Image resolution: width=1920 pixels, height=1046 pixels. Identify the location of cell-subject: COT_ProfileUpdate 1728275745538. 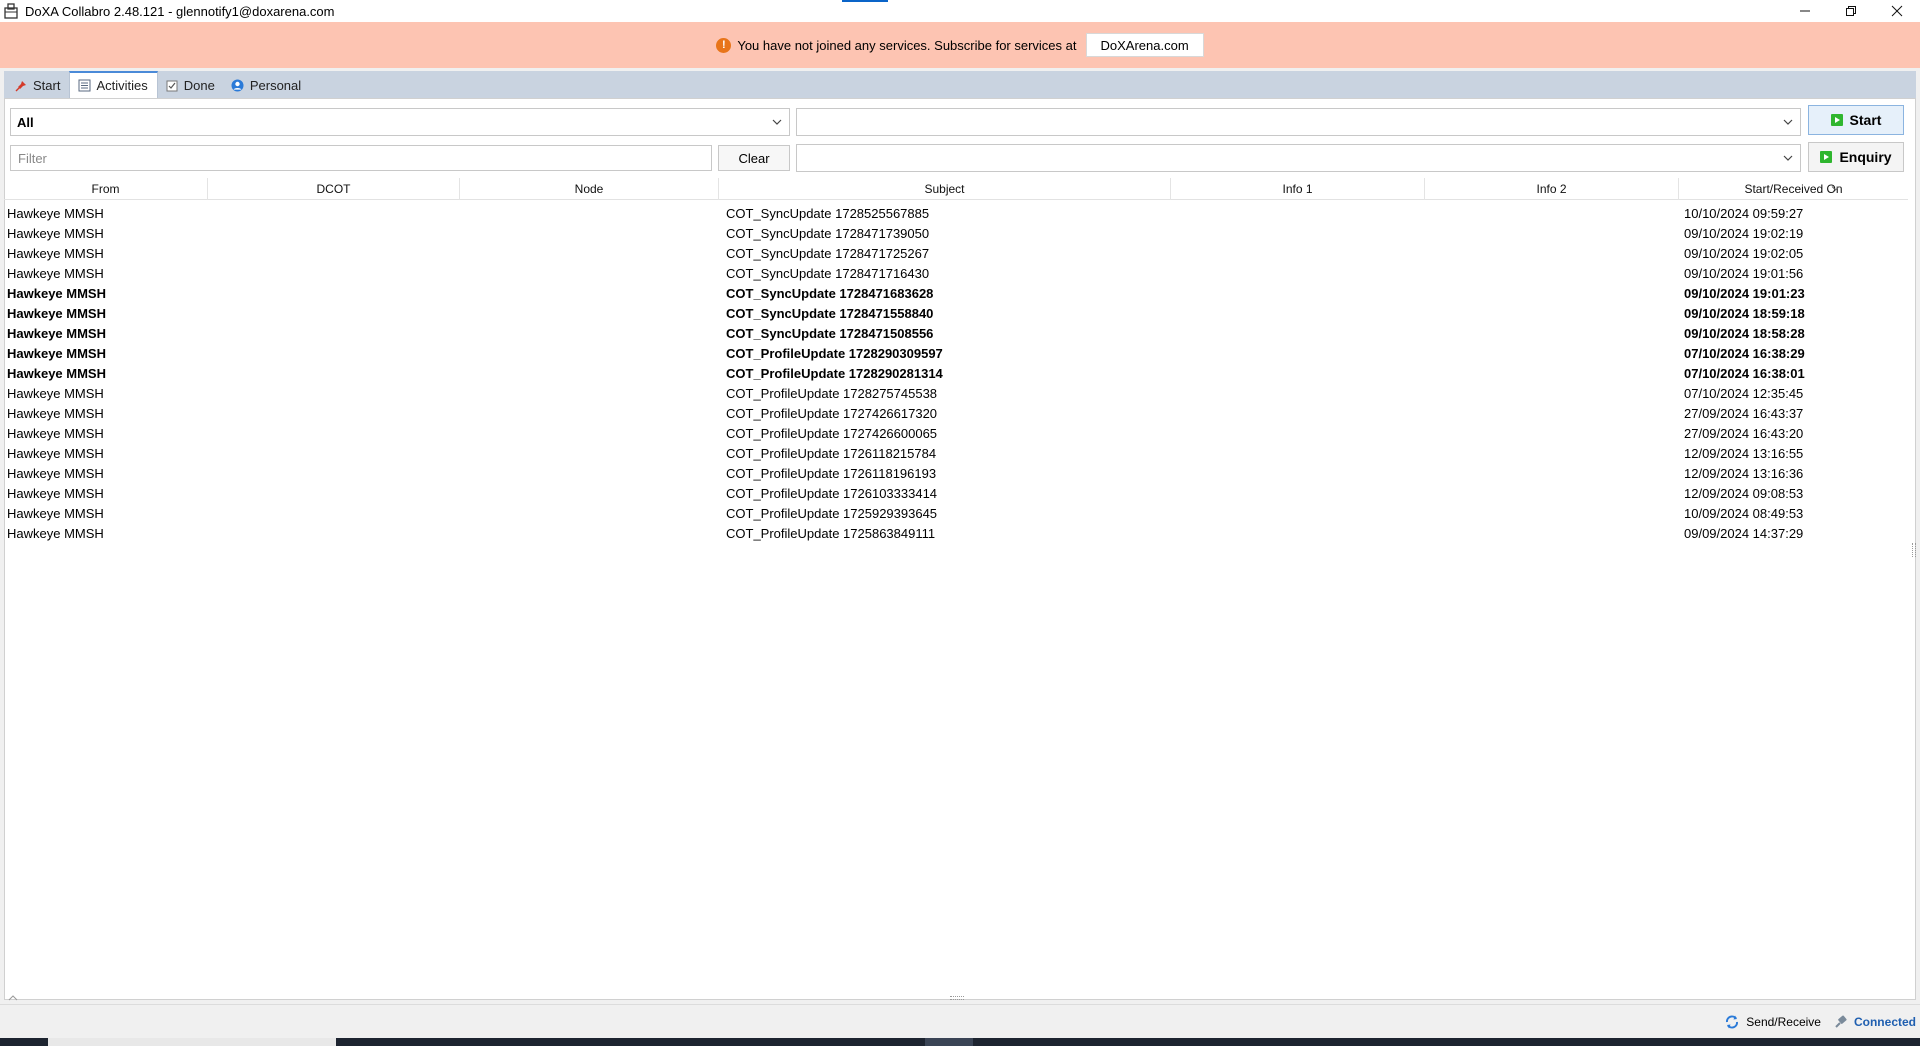
(945, 393).